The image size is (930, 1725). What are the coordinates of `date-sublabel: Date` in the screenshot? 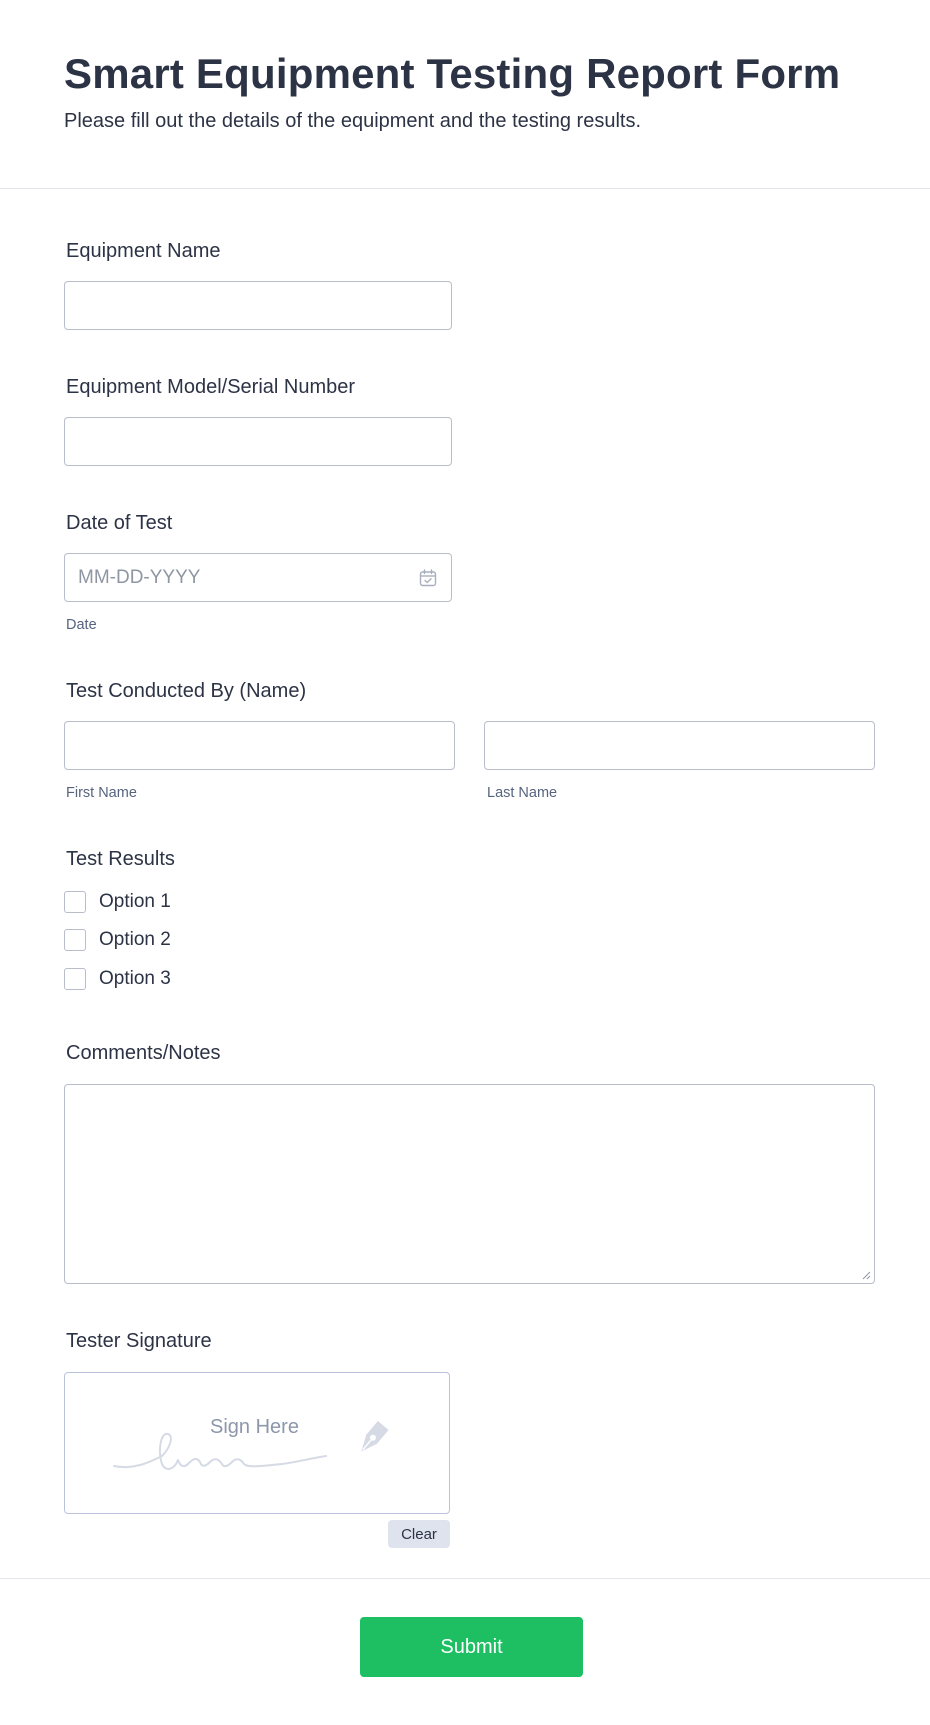 It's located at (81, 625).